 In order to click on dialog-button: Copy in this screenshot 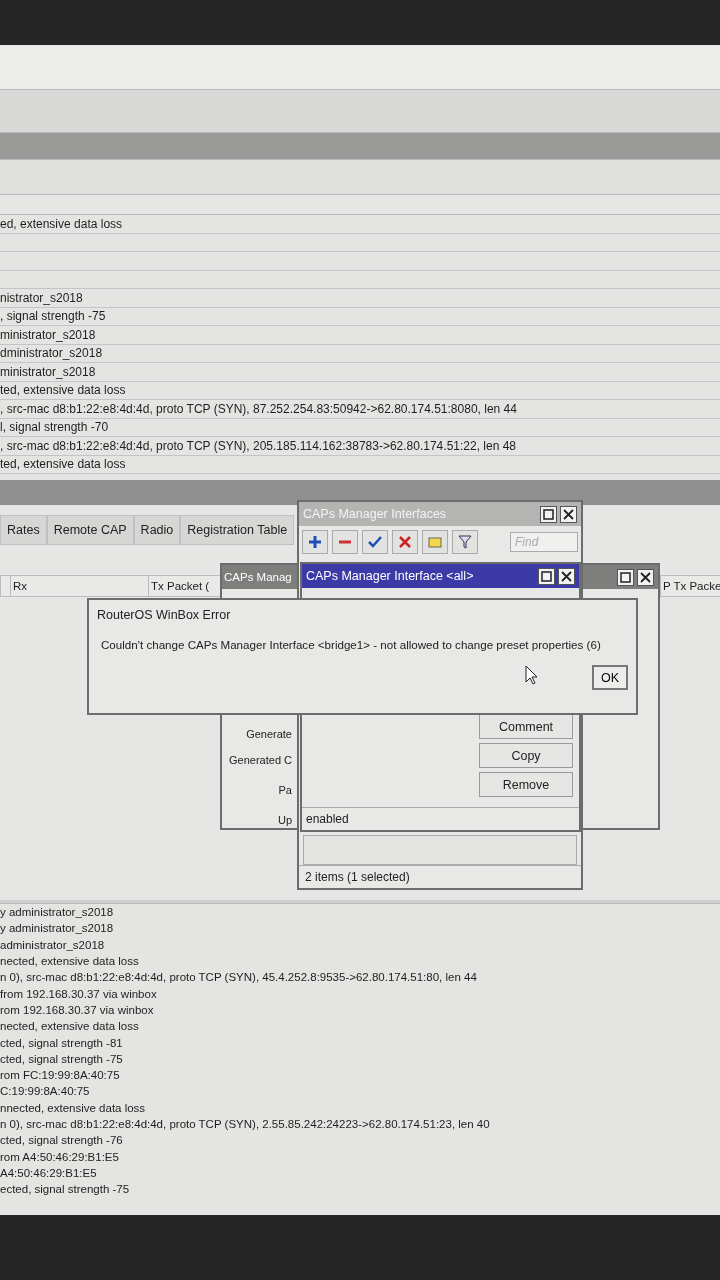, I will do `click(526, 755)`.